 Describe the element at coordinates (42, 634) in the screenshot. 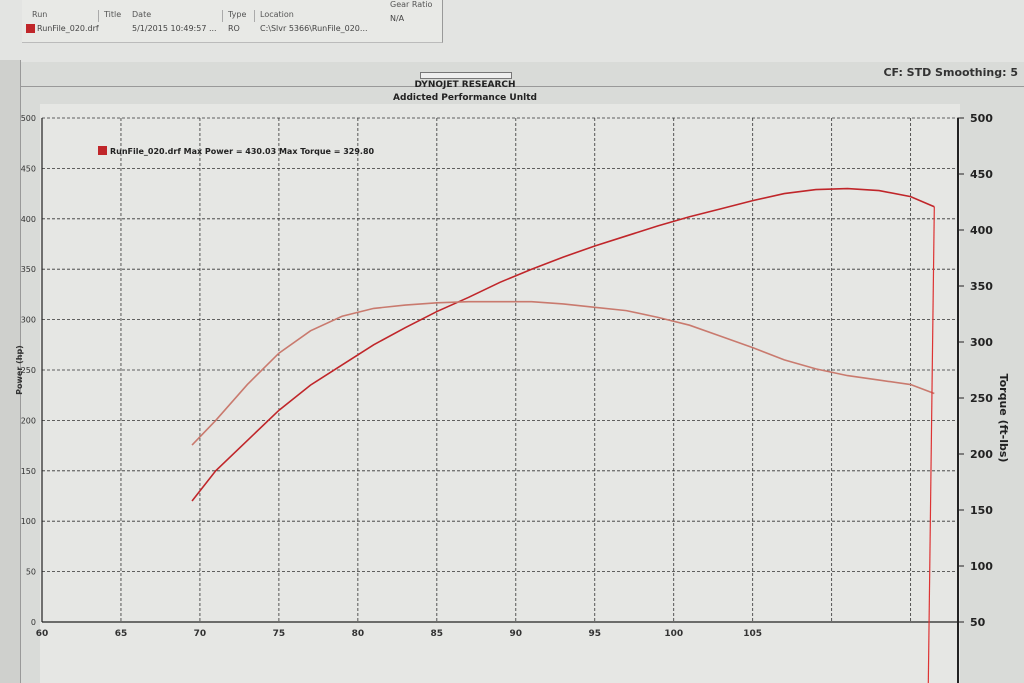

I see `x-tick-label: 60` at that location.